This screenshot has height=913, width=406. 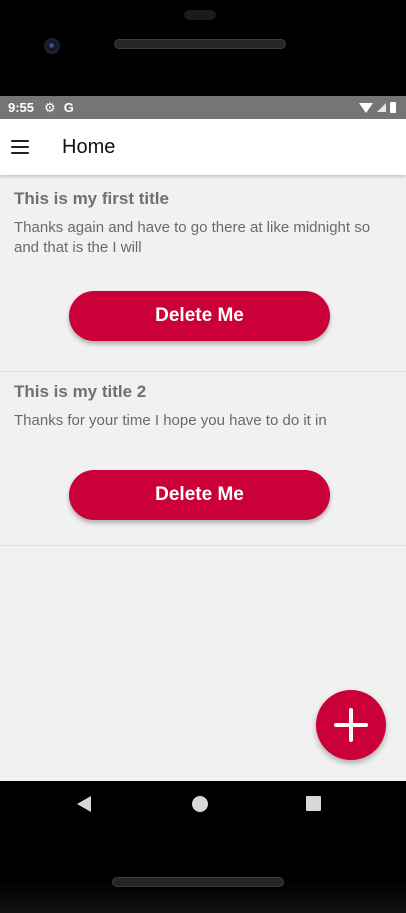 I want to click on status-bar: 9:55 ⚙ G, so click(x=203, y=107).